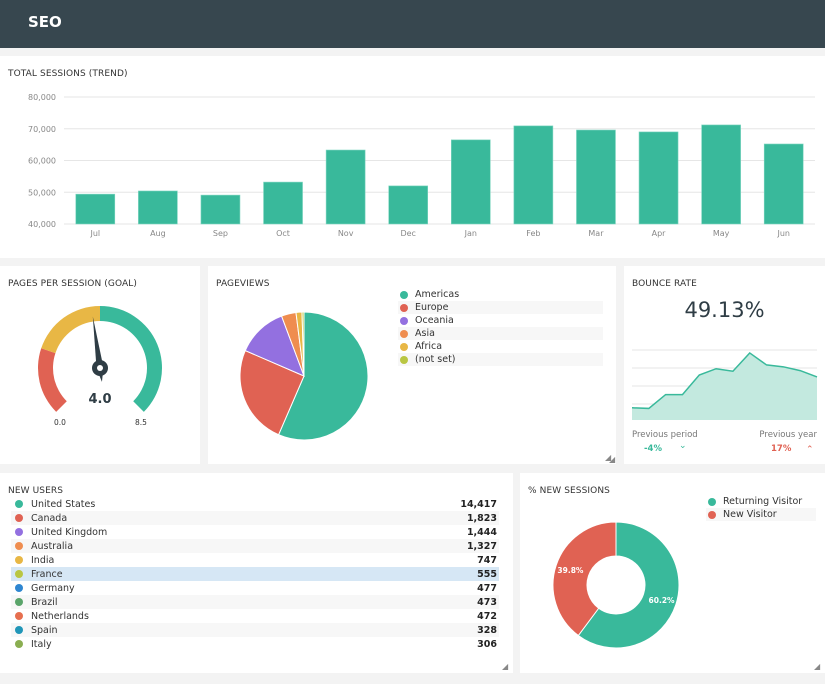  I want to click on table-row: Germany 477, so click(255, 588).